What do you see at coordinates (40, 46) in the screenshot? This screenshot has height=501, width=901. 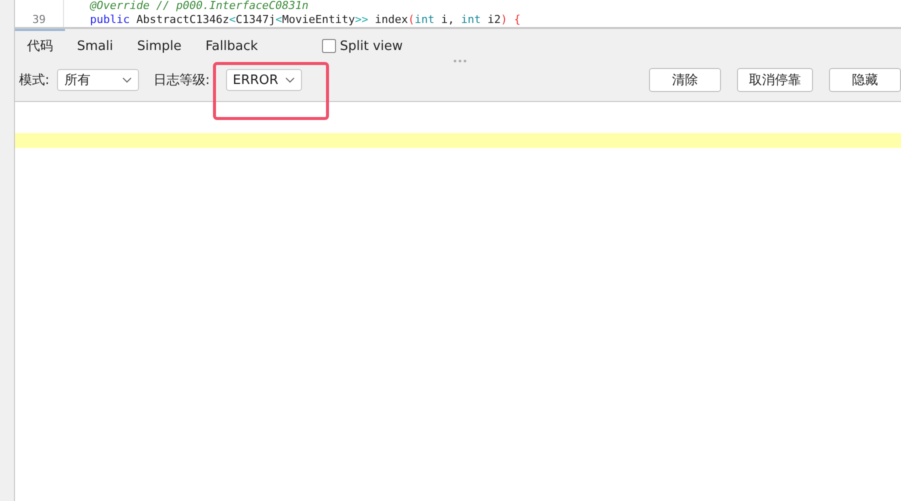 I see `tab: 代码` at bounding box center [40, 46].